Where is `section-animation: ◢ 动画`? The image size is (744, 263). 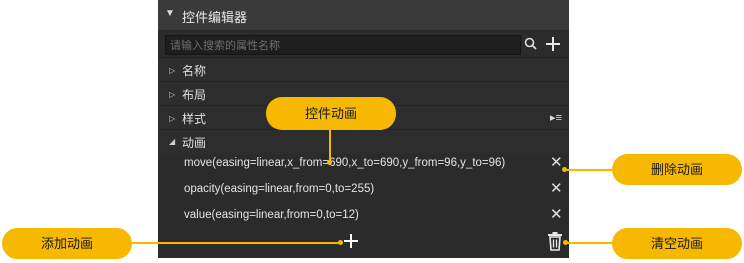
section-animation: ◢ 动画 is located at coordinates (363, 141).